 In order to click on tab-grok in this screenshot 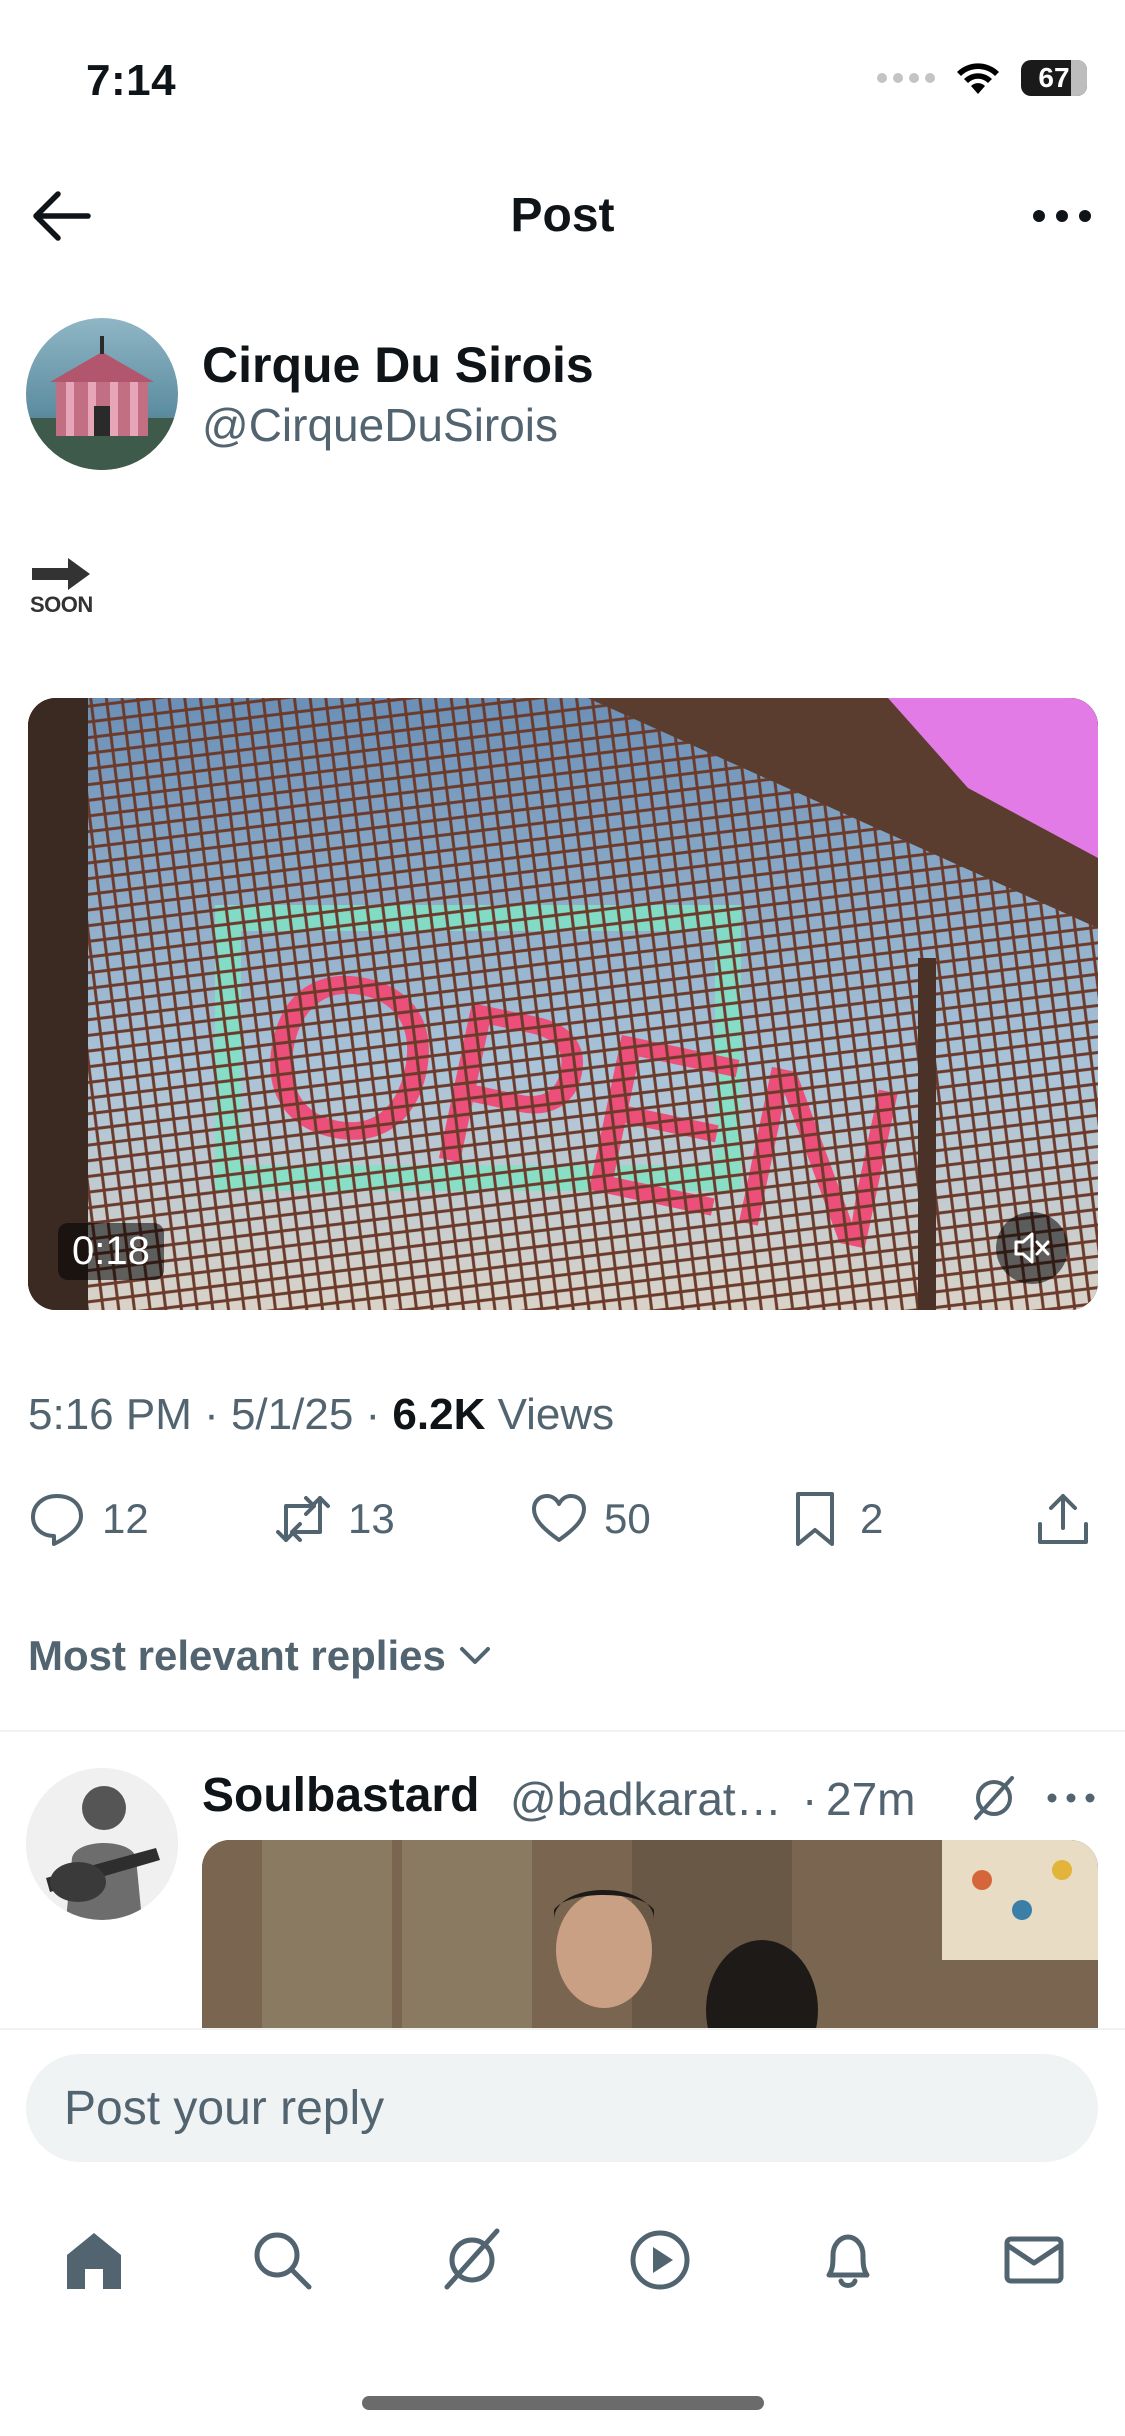, I will do `click(472, 2260)`.